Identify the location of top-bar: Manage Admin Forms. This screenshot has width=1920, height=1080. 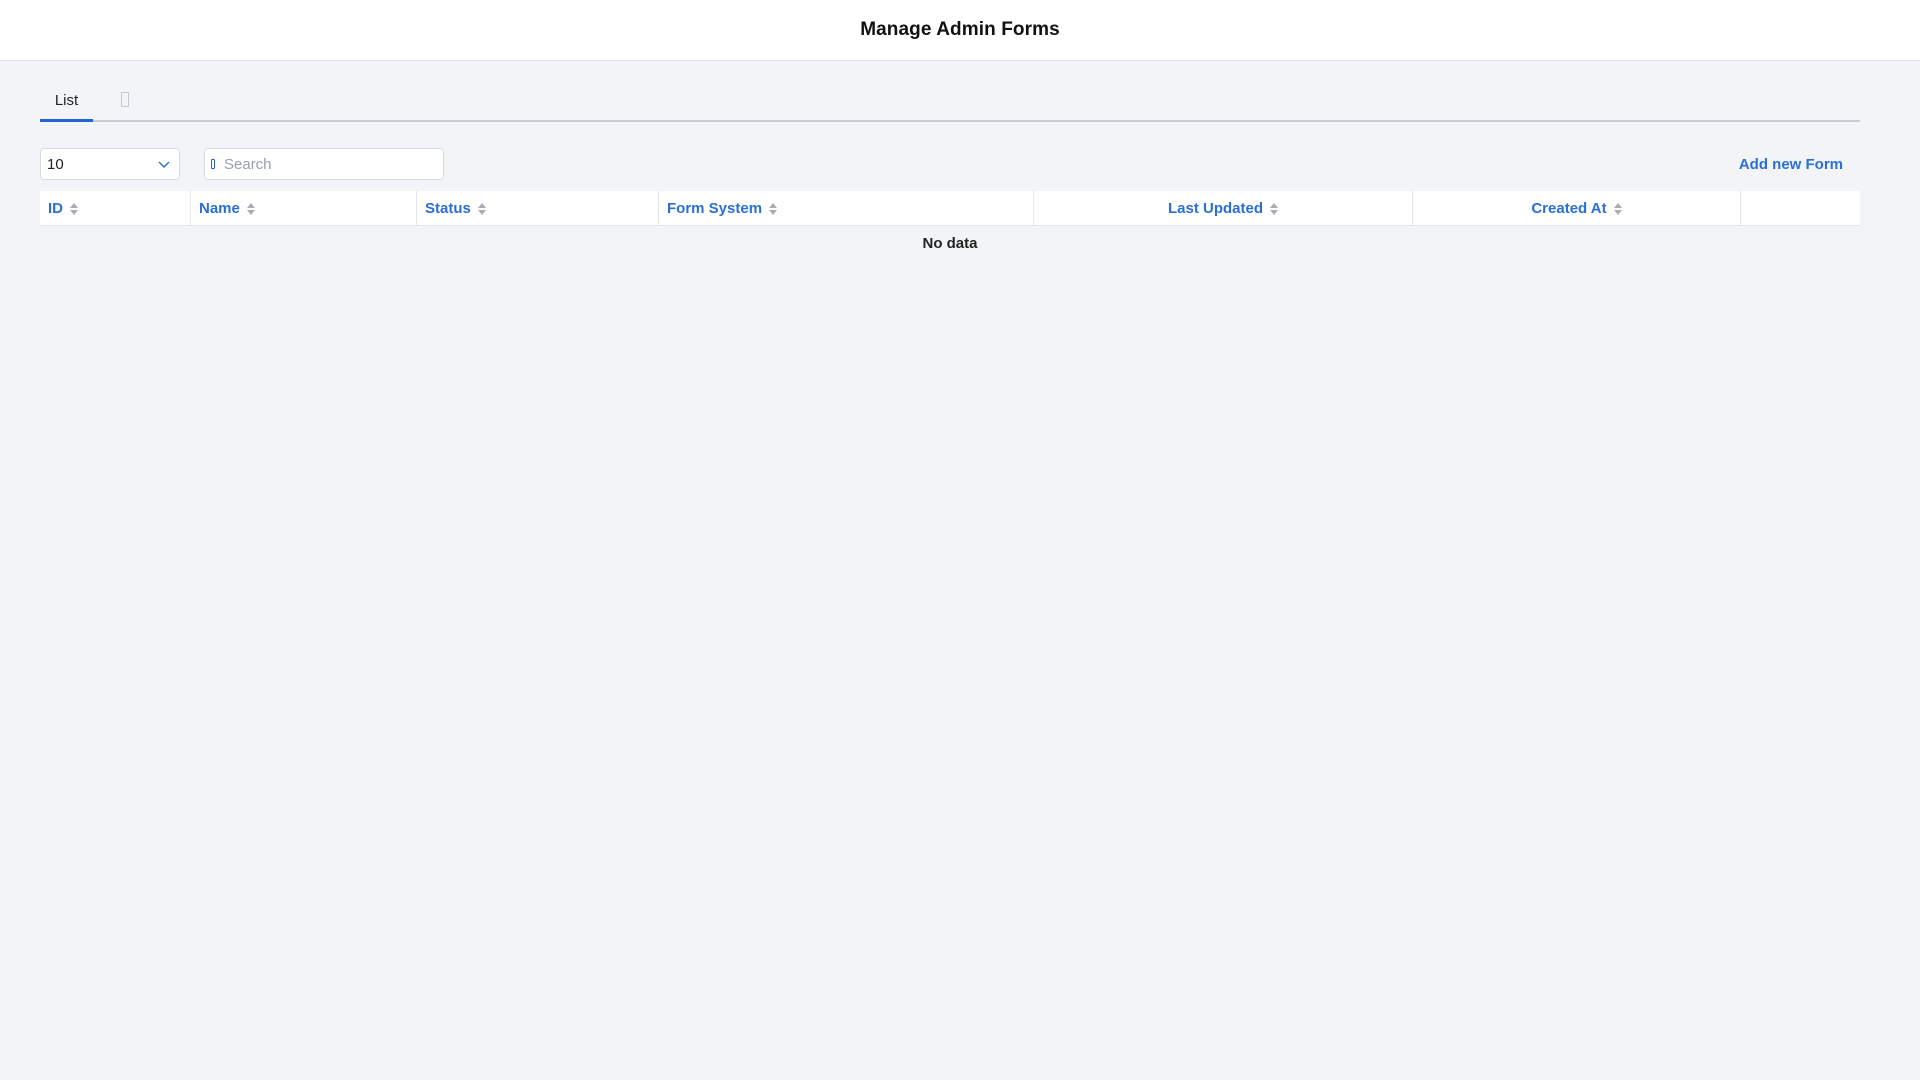
(960, 30).